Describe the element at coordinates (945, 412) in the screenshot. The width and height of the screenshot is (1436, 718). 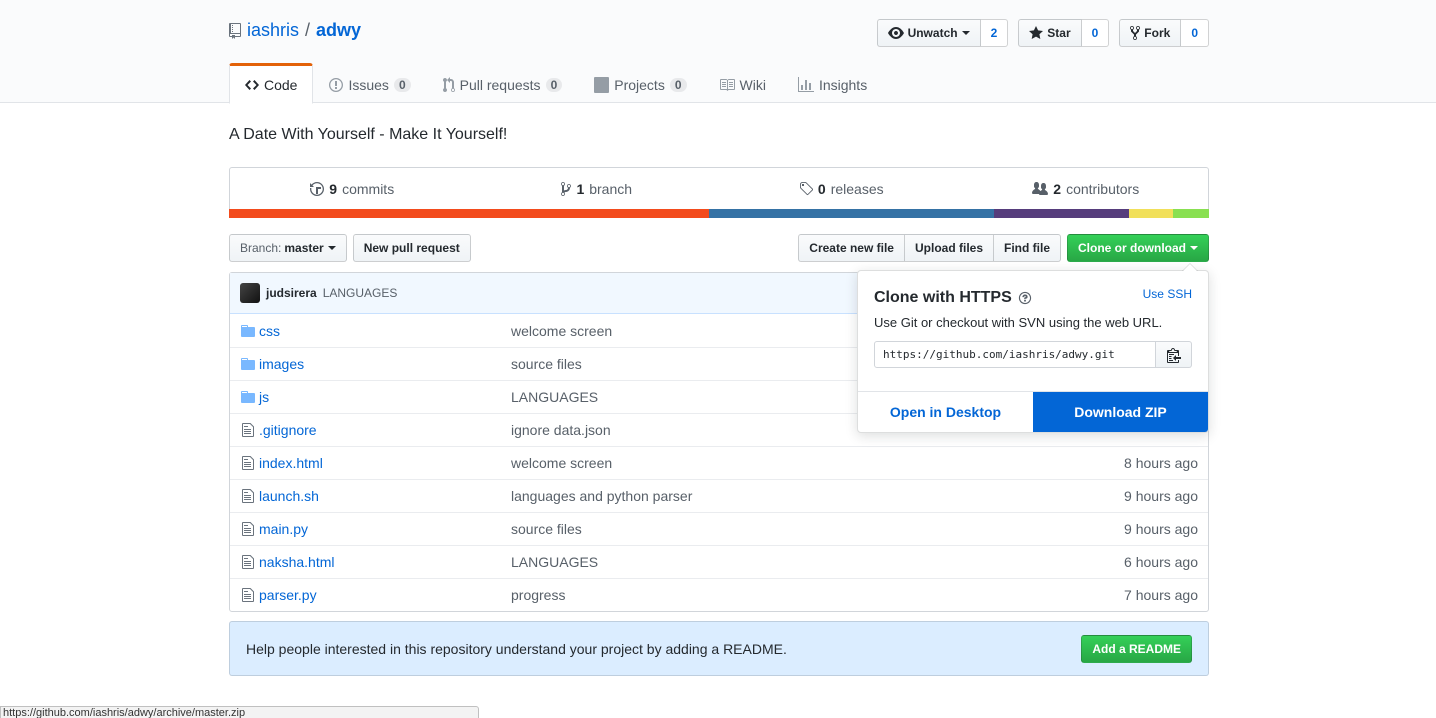
I see `open-in-desktop-button: Open in Desktop` at that location.